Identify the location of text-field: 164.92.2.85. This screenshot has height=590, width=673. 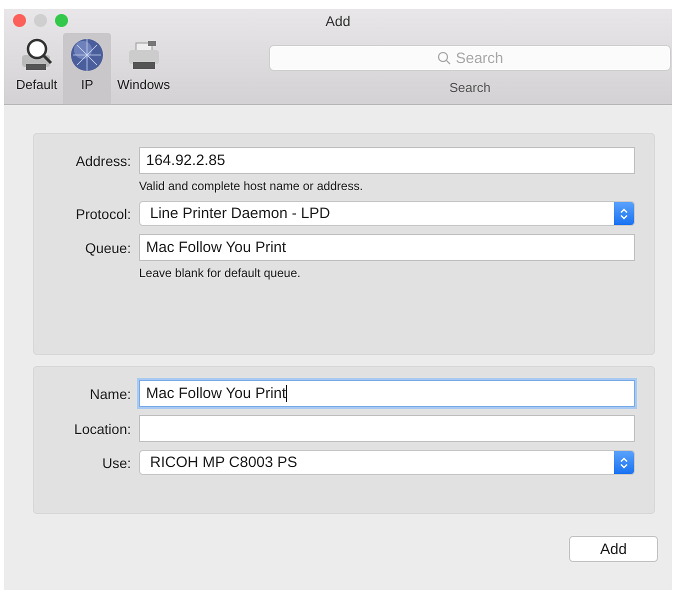
(387, 160).